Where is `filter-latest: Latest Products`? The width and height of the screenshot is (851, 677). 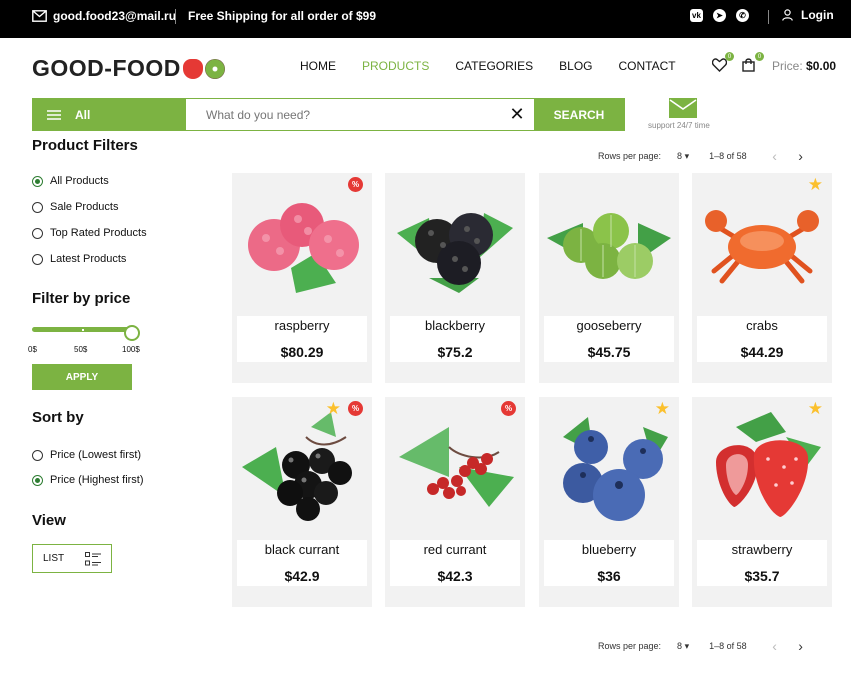
filter-latest: Latest Products is located at coordinates (89, 259).